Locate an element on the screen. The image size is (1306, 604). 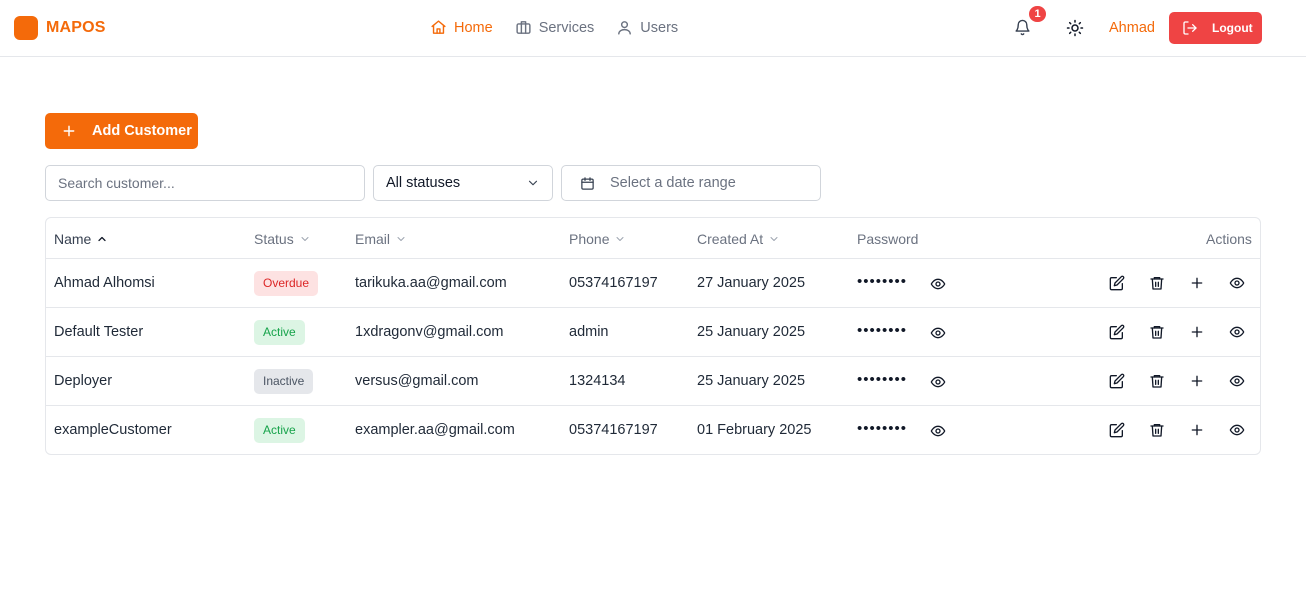
bell-icon is located at coordinates (1022, 27).